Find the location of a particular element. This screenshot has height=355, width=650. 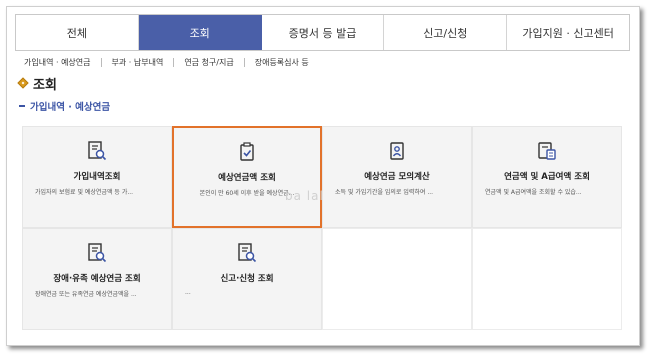

section-title: 가입내역 · 예상연금 is located at coordinates (70, 107).